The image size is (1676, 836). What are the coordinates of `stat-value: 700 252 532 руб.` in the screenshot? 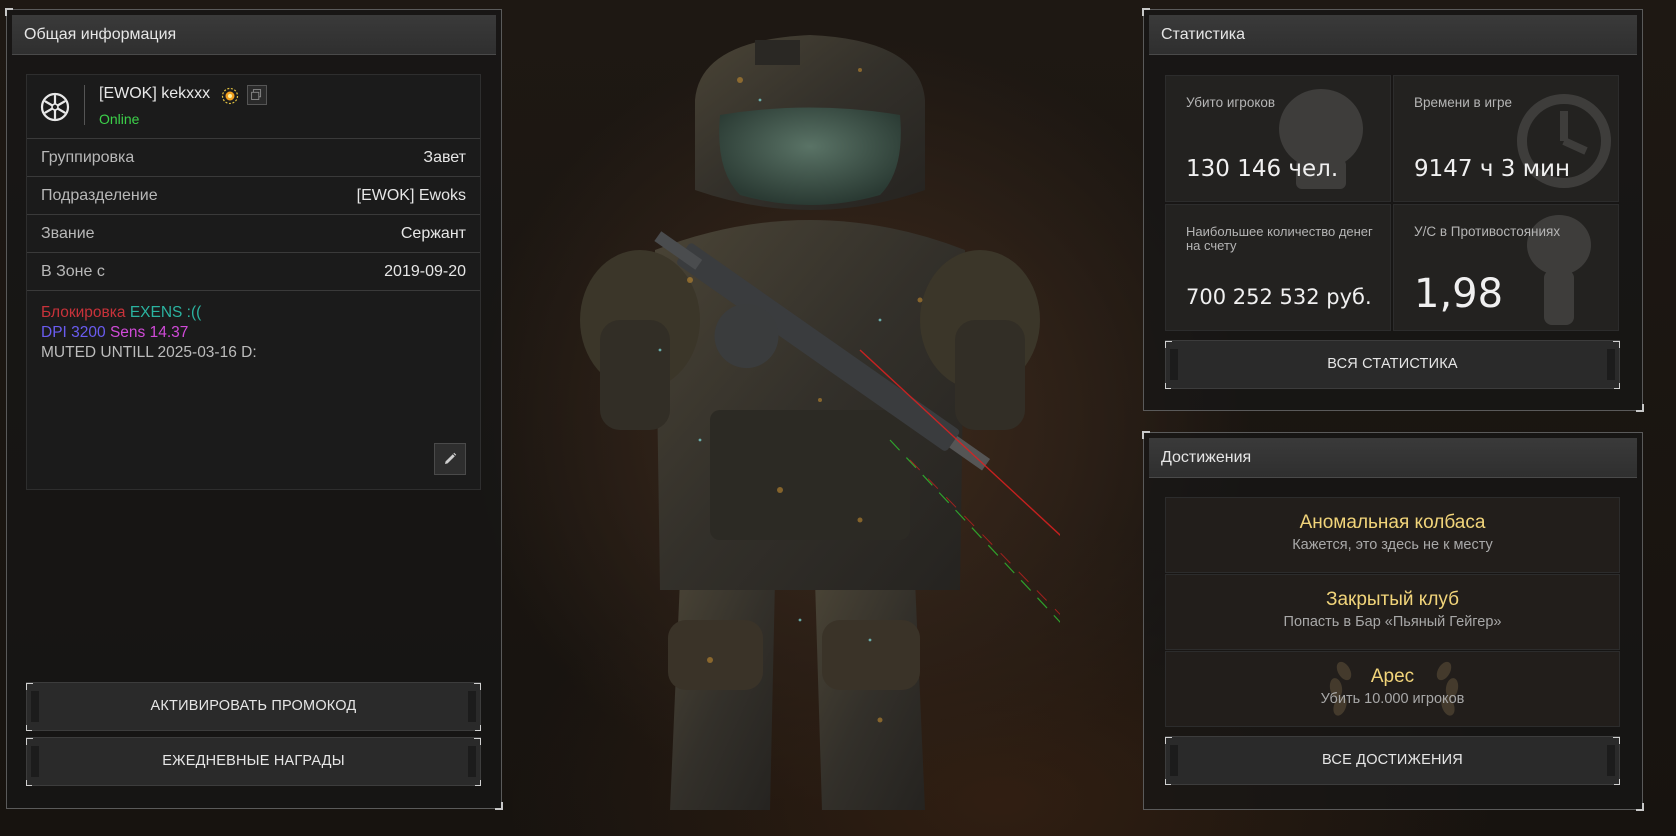 It's located at (1279, 297).